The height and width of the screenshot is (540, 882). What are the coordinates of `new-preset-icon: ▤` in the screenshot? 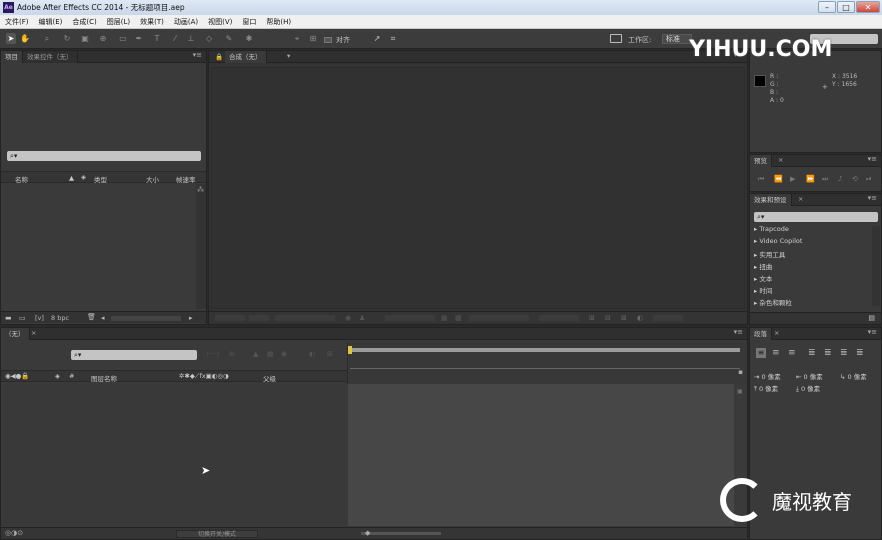 It's located at (871, 318).